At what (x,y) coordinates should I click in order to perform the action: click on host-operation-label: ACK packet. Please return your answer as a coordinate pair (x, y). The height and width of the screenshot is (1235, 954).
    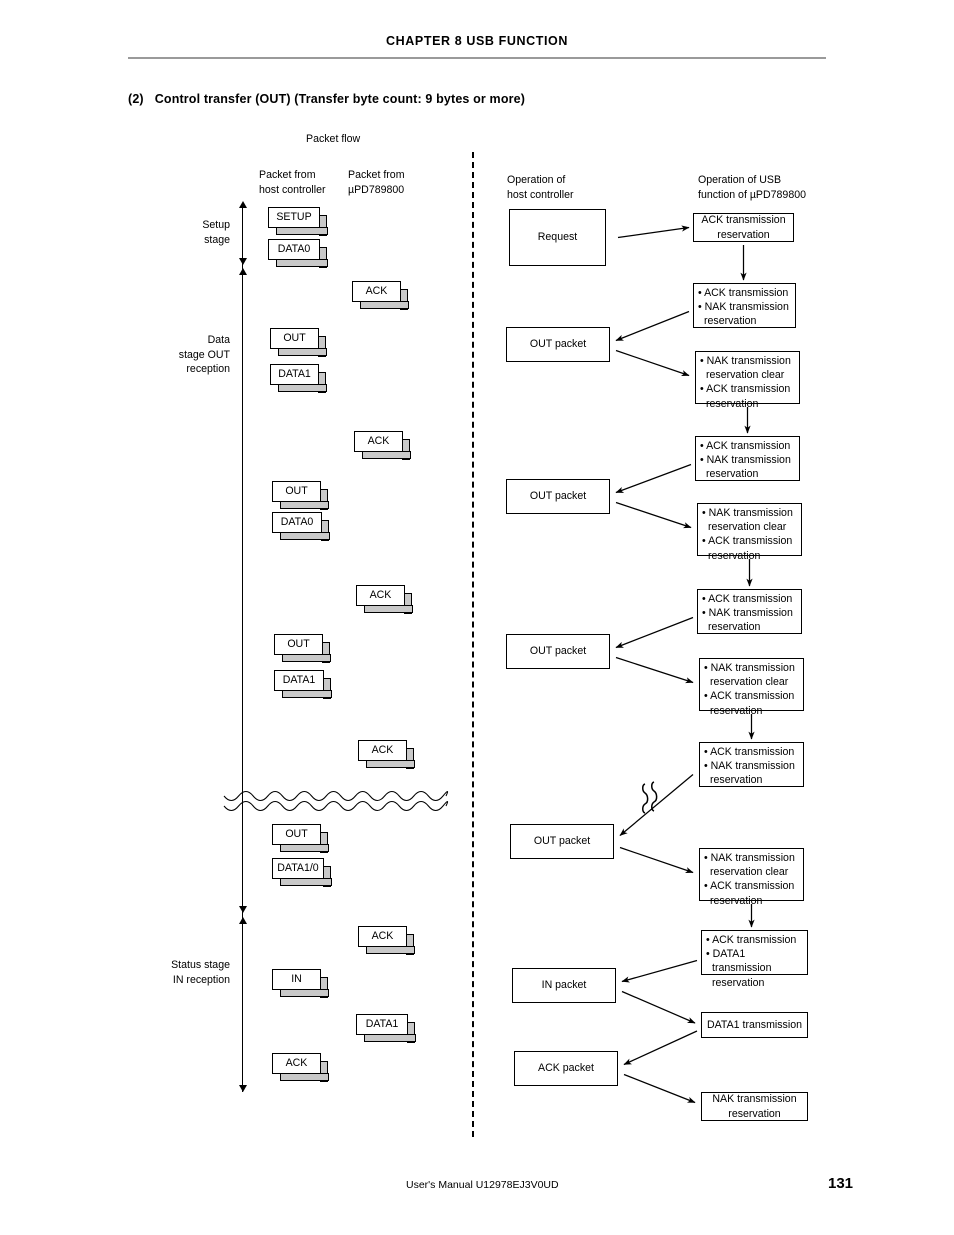
    Looking at the image, I should click on (566, 1068).